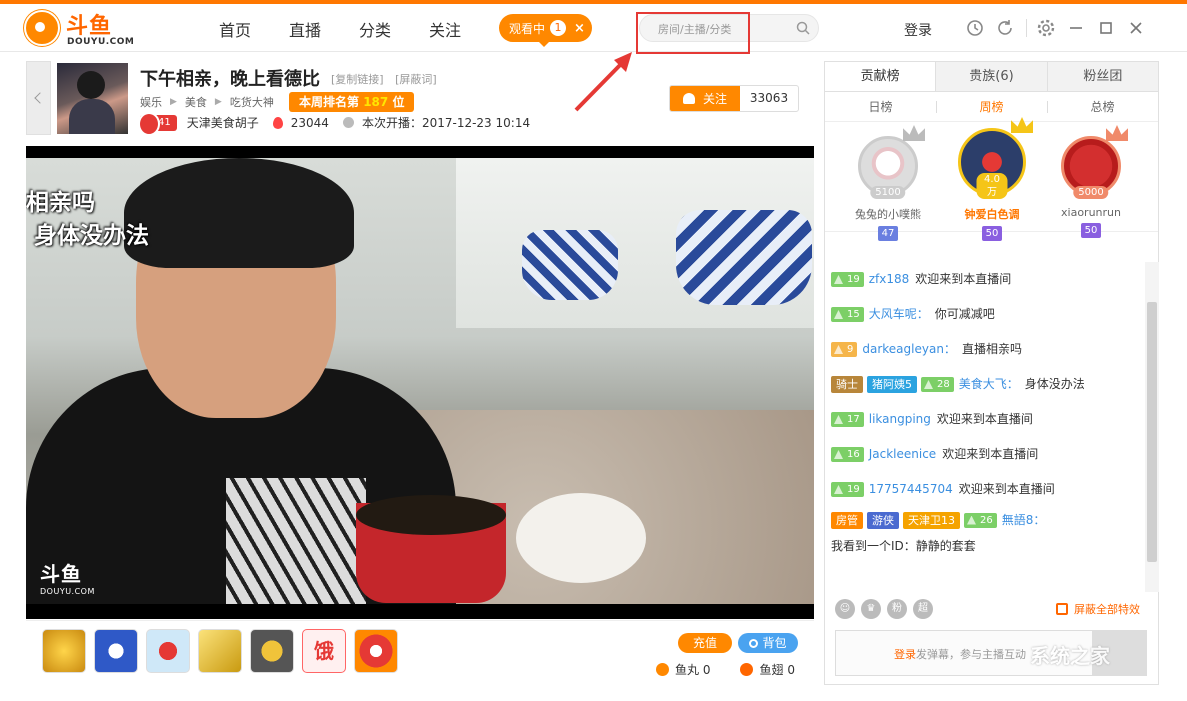 Image resolution: width=1187 pixels, height=701 pixels. What do you see at coordinates (1006, 489) in the screenshot?
I see `chat-text: 欢迎来到本直播间` at bounding box center [1006, 489].